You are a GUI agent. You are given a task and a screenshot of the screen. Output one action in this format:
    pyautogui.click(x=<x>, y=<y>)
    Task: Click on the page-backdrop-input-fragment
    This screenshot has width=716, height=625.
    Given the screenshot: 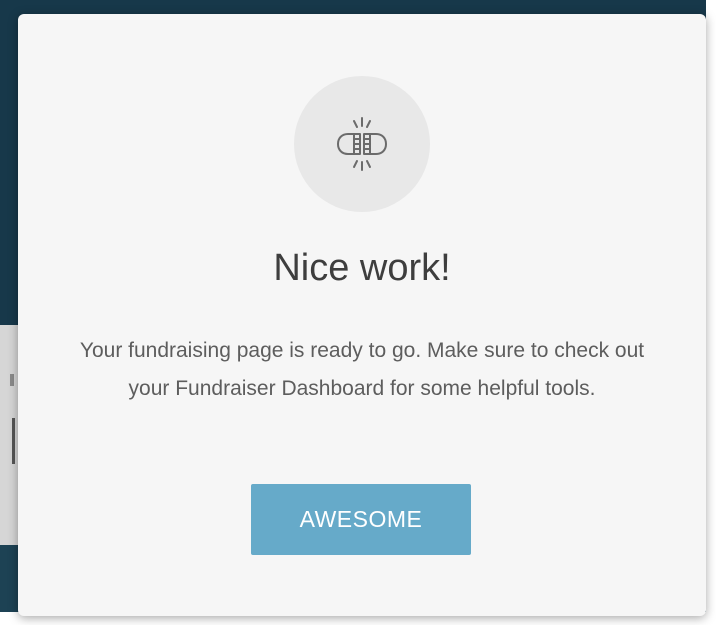 What is the action you would take?
    pyautogui.click(x=13, y=441)
    